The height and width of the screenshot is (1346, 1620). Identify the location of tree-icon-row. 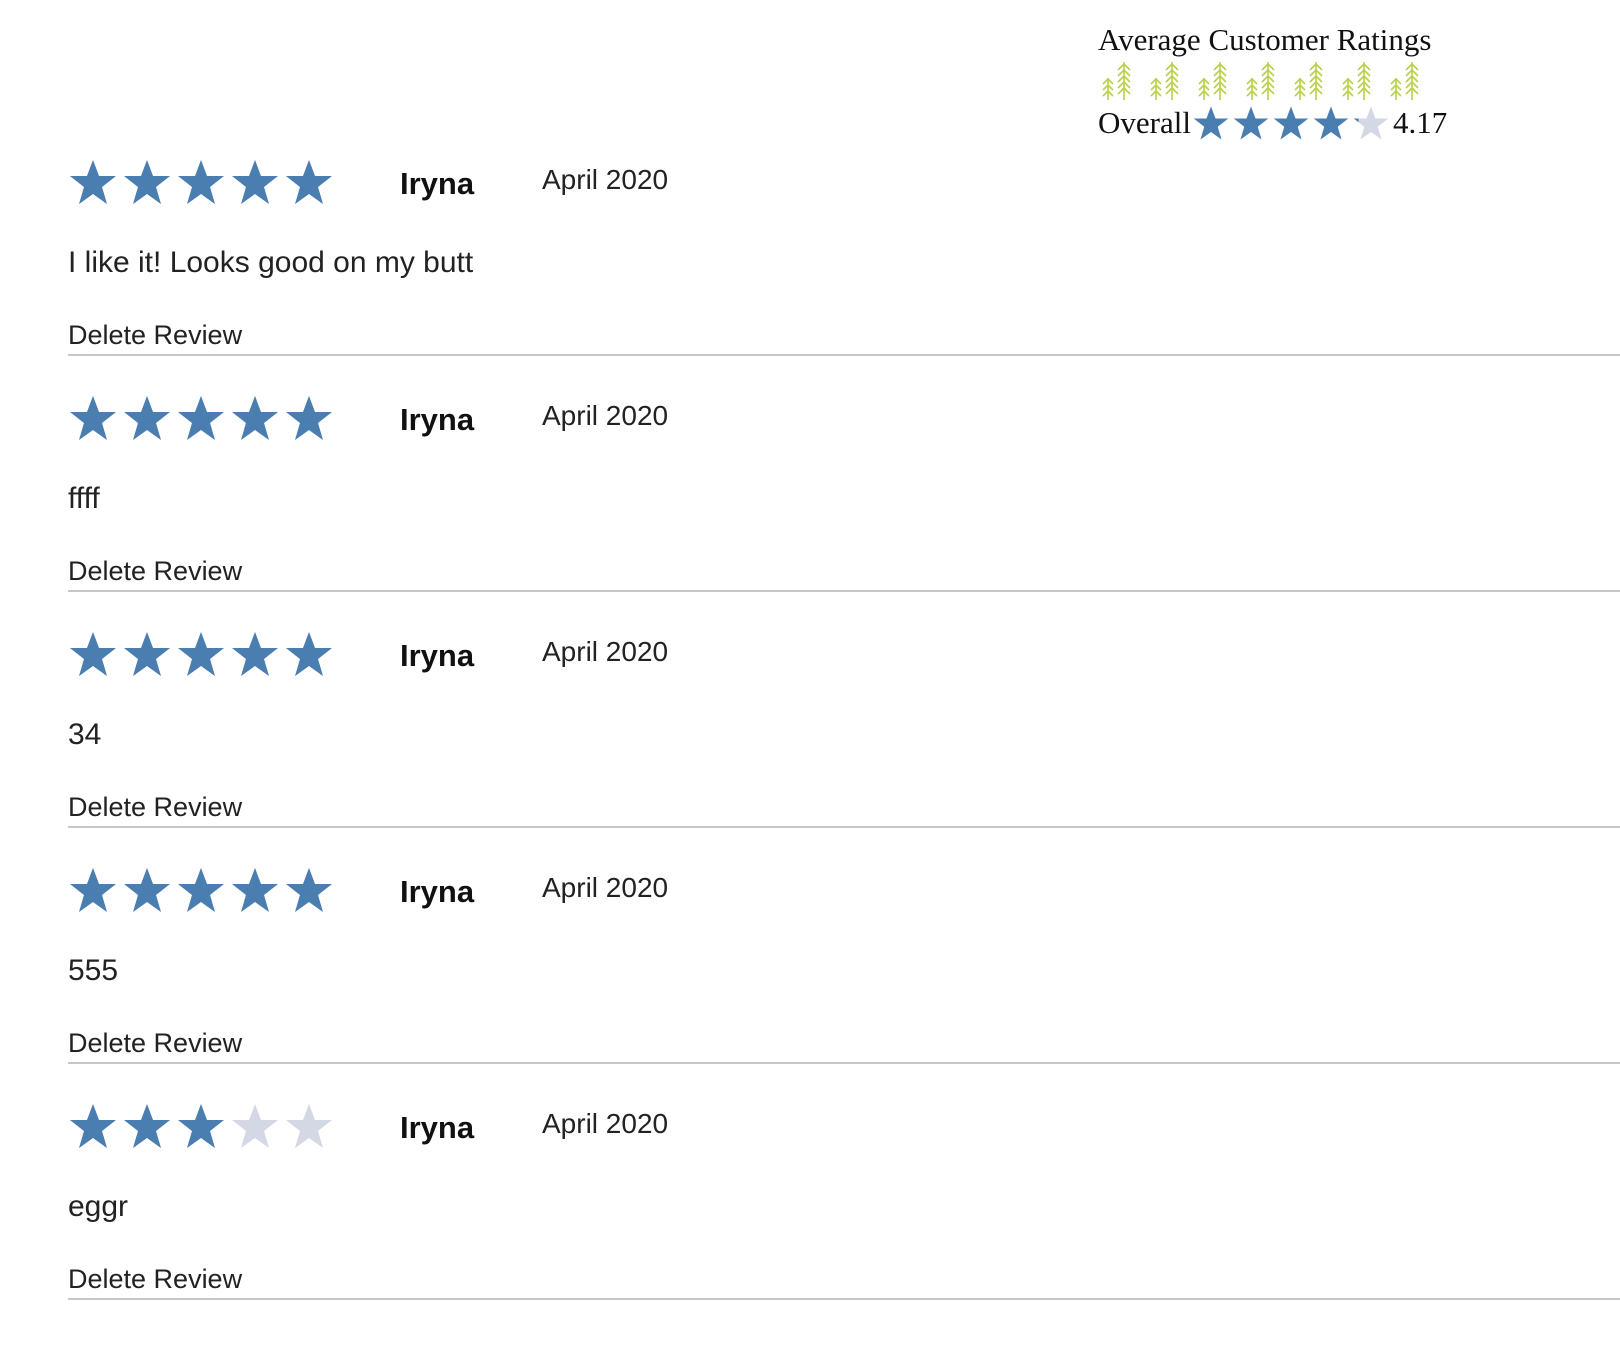
(1274, 82).